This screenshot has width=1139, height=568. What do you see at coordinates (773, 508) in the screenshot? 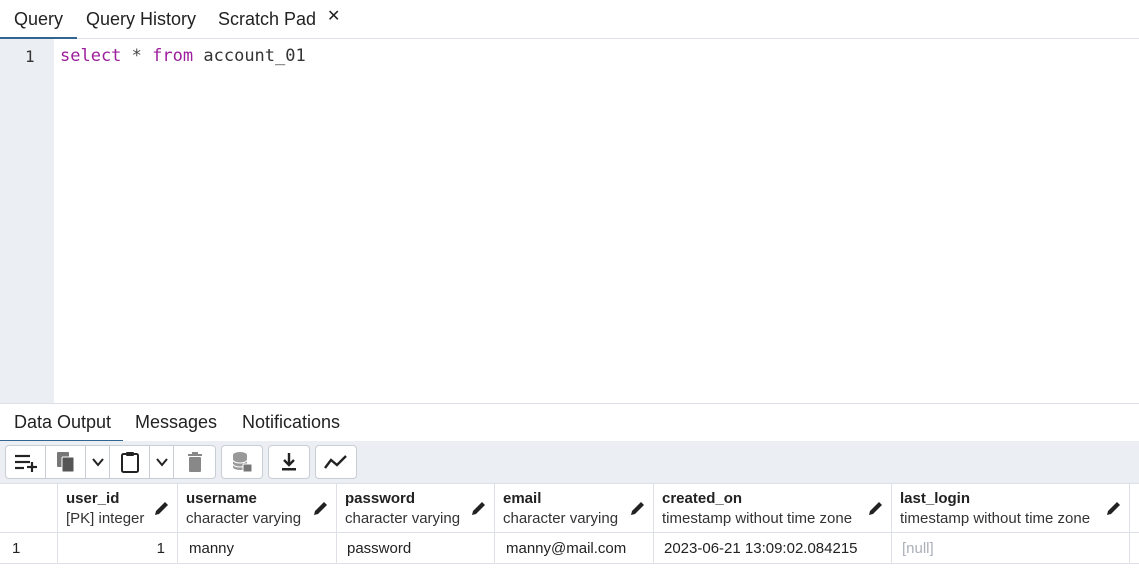
I see `column-header-created-on: created_on timestamp without time zone` at bounding box center [773, 508].